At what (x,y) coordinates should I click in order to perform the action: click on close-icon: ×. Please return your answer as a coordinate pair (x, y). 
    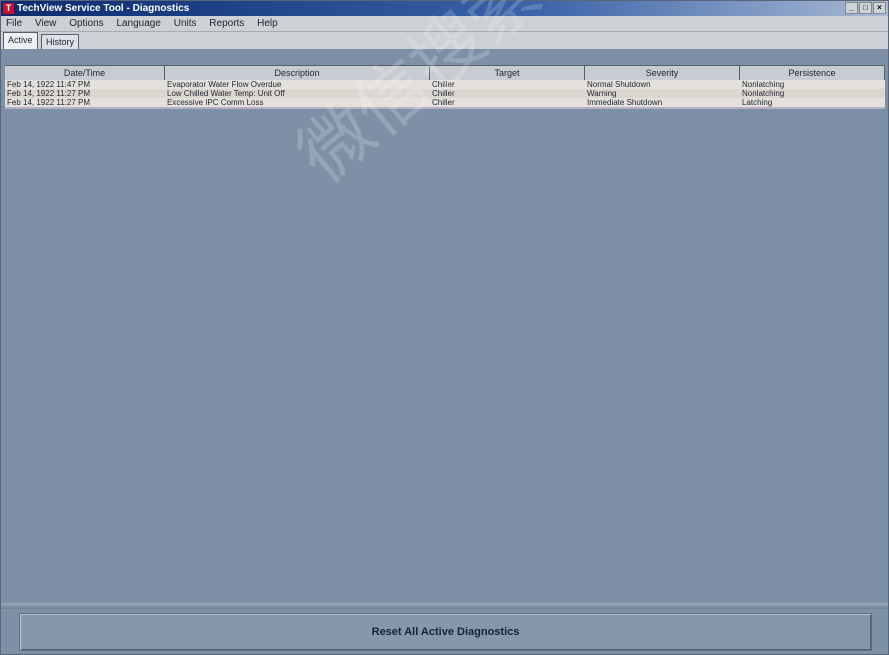
    Looking at the image, I should click on (879, 8).